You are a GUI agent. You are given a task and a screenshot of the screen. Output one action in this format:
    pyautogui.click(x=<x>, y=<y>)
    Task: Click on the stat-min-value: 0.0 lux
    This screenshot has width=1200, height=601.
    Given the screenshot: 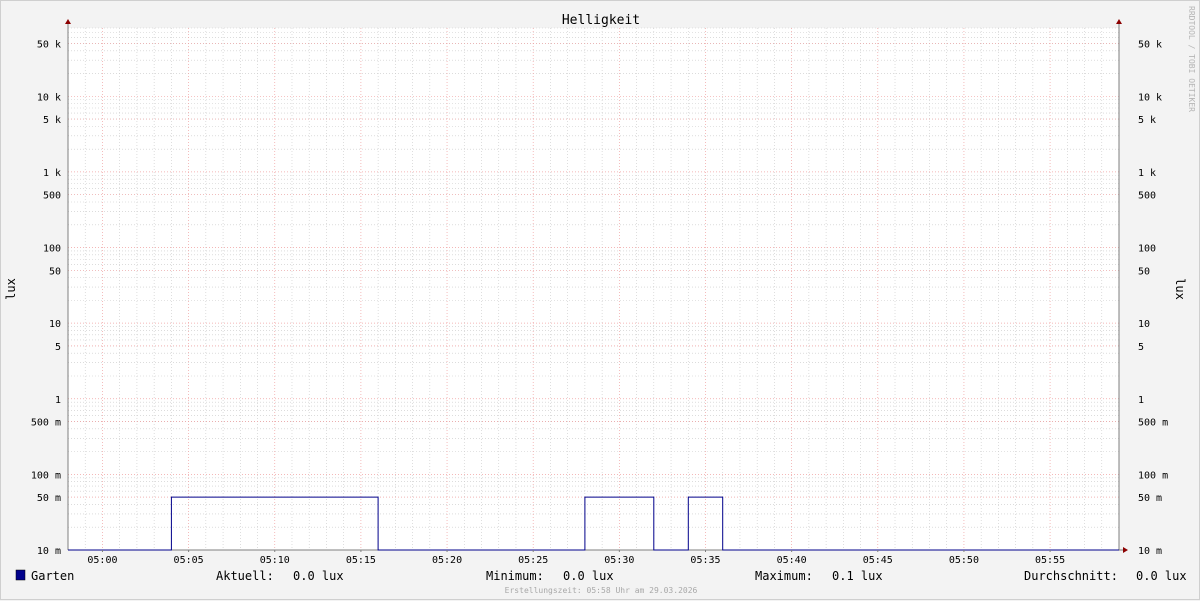 What is the action you would take?
    pyautogui.click(x=588, y=576)
    